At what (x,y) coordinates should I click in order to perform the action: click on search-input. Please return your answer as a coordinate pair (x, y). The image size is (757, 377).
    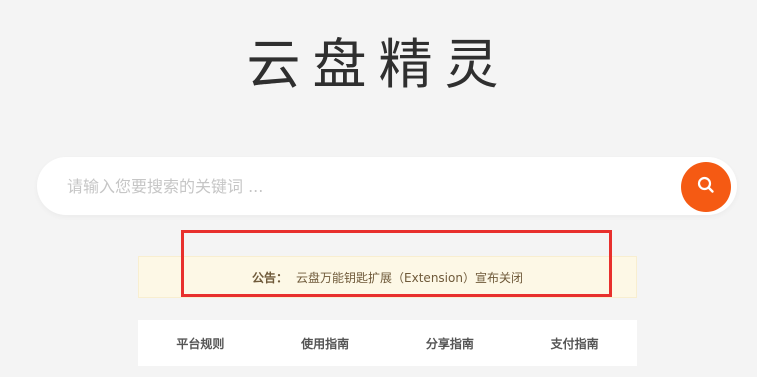
    Looking at the image, I should click on (367, 186).